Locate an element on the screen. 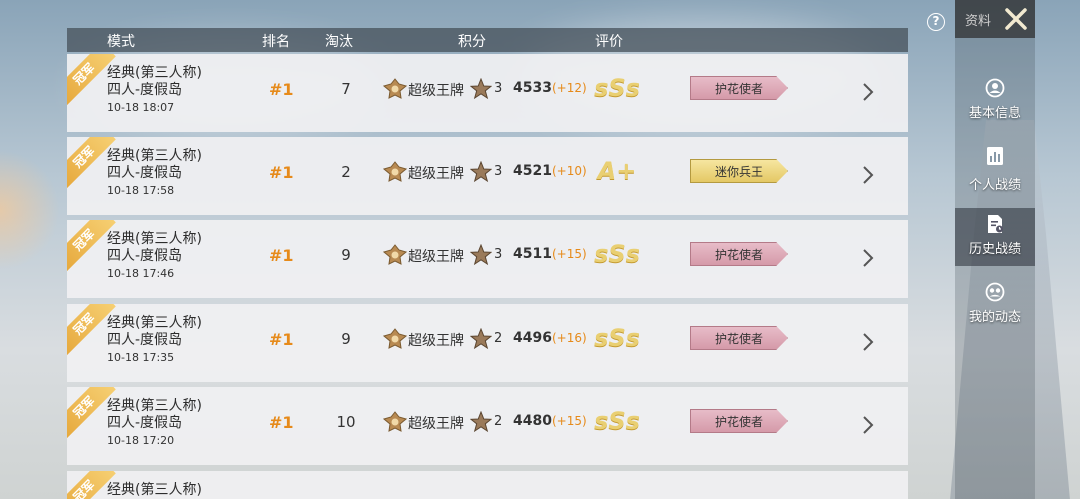 This screenshot has height=499, width=1080. profile-label: 资料 is located at coordinates (978, 21).